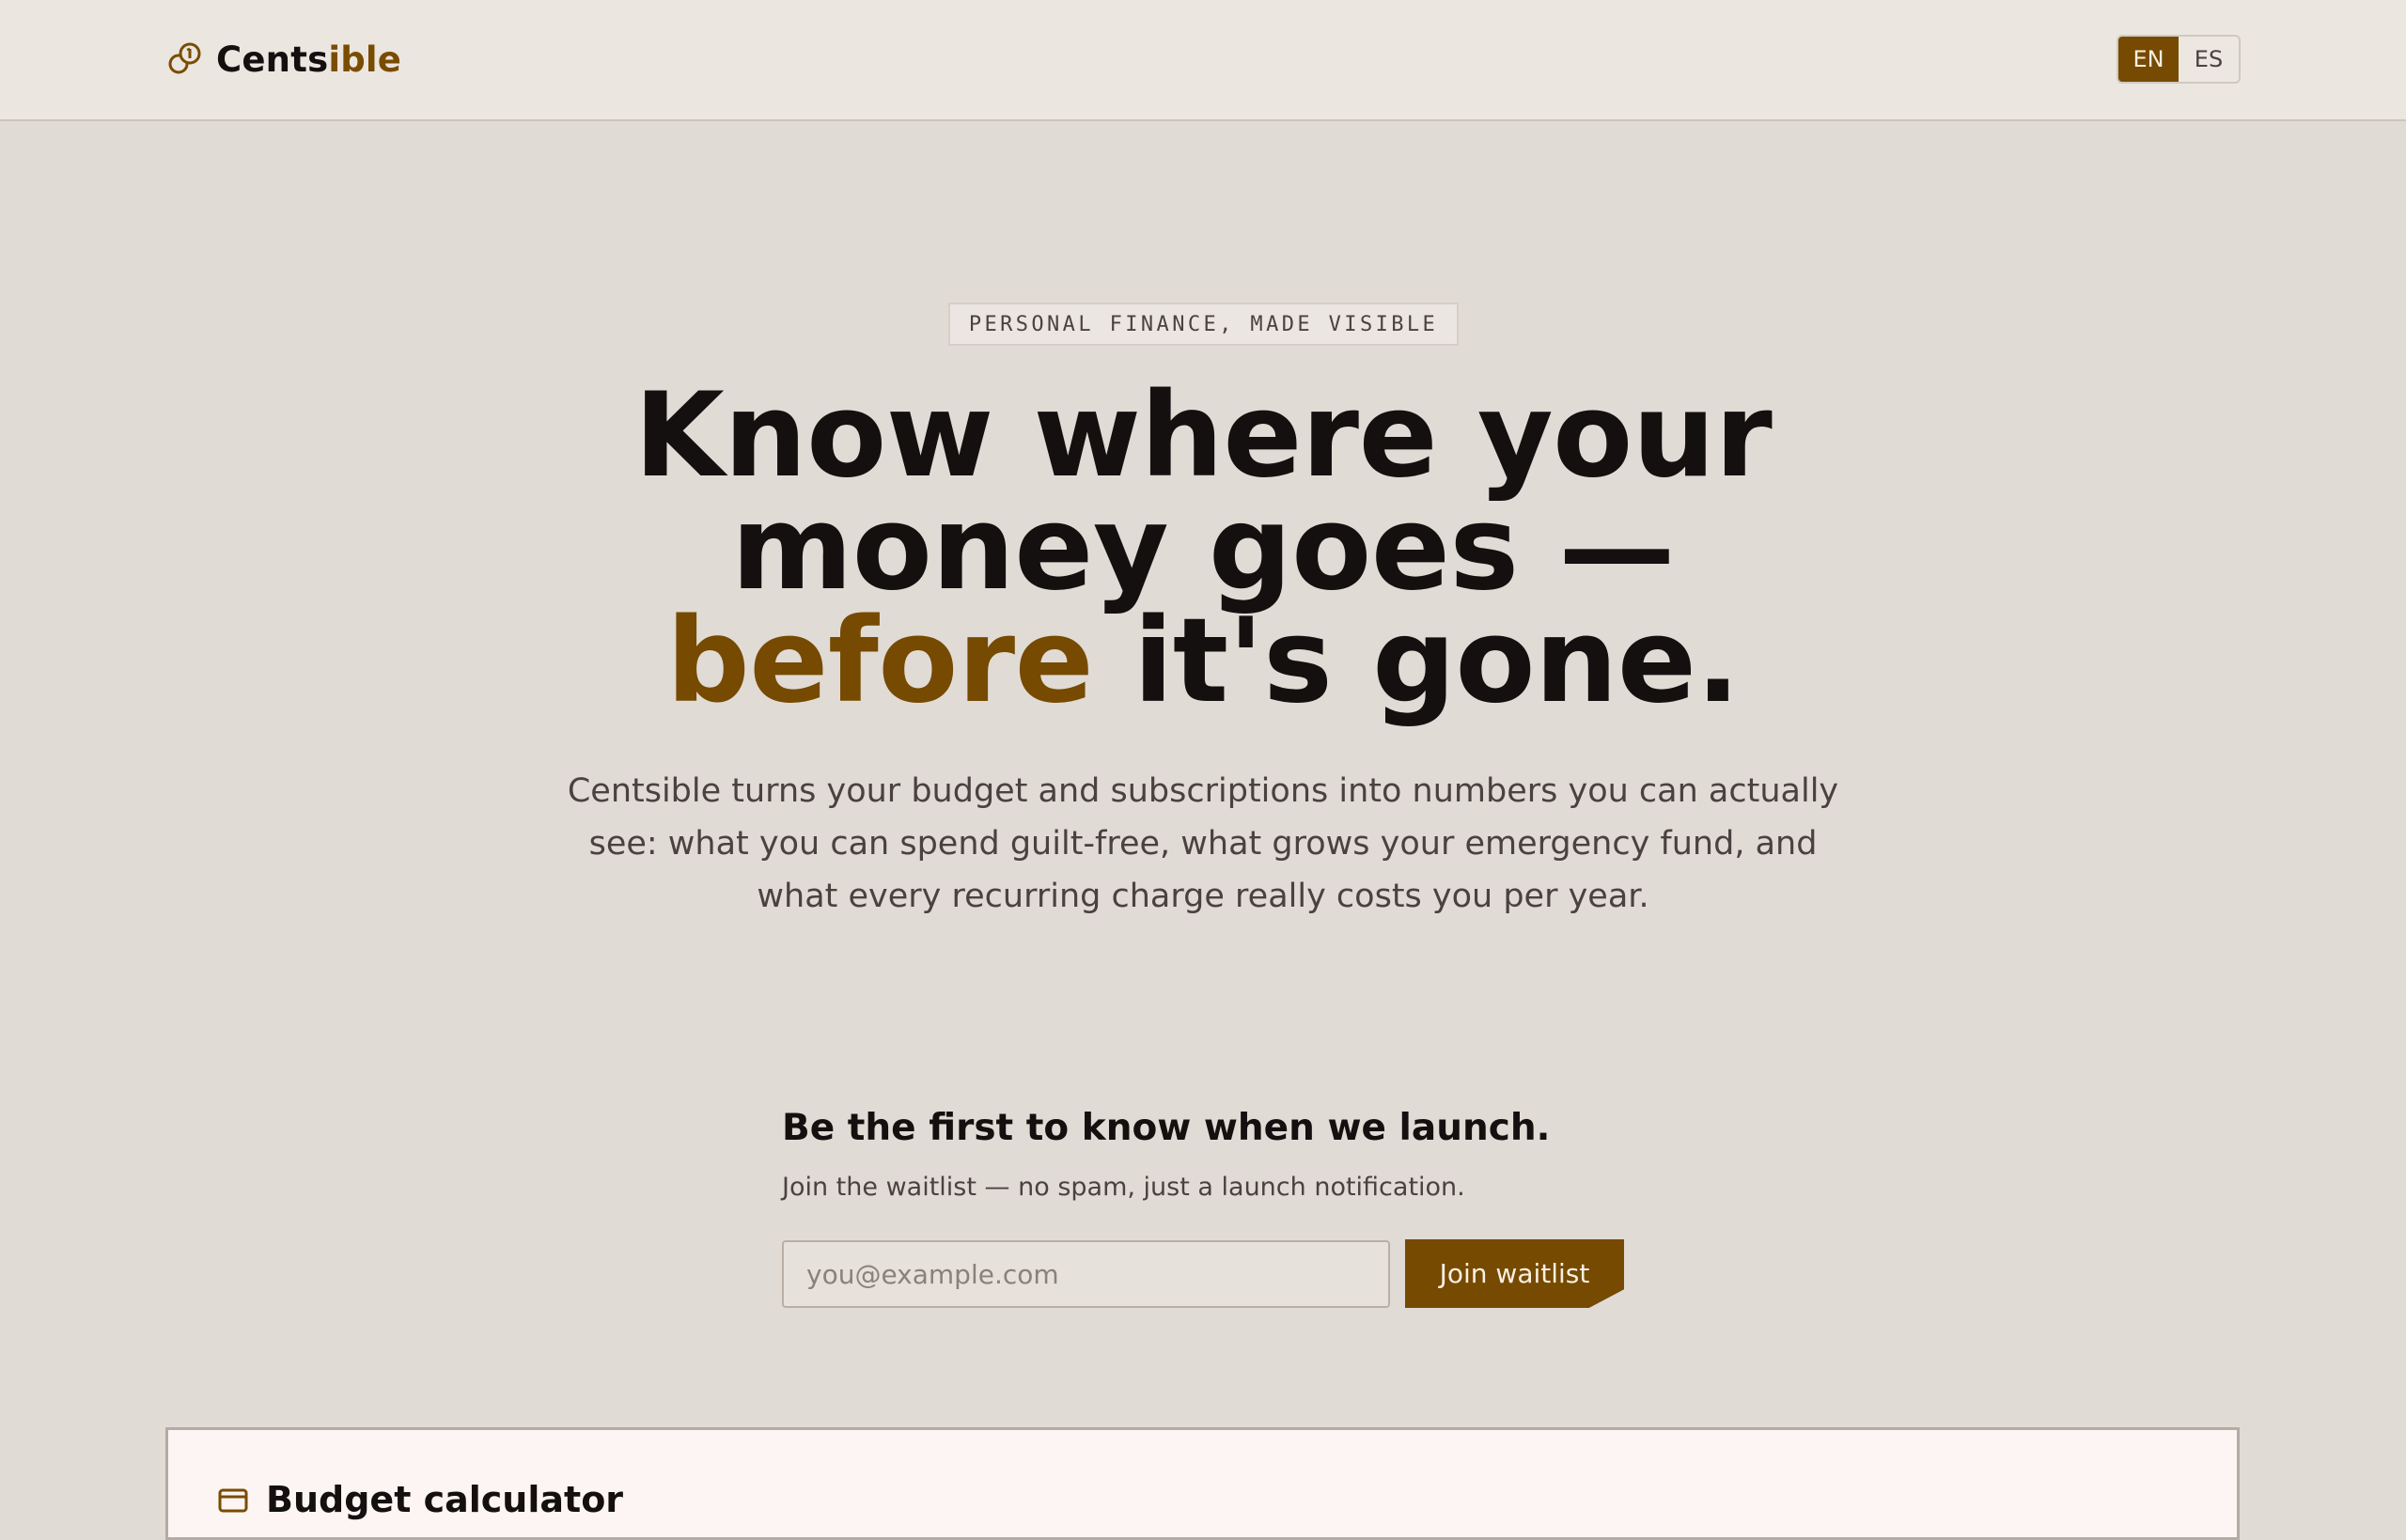 The width and height of the screenshot is (2406, 1540). What do you see at coordinates (1203, 324) in the screenshot?
I see `hero-eyebrow: PERSONAL FINANCE, MADE VISIBLE` at bounding box center [1203, 324].